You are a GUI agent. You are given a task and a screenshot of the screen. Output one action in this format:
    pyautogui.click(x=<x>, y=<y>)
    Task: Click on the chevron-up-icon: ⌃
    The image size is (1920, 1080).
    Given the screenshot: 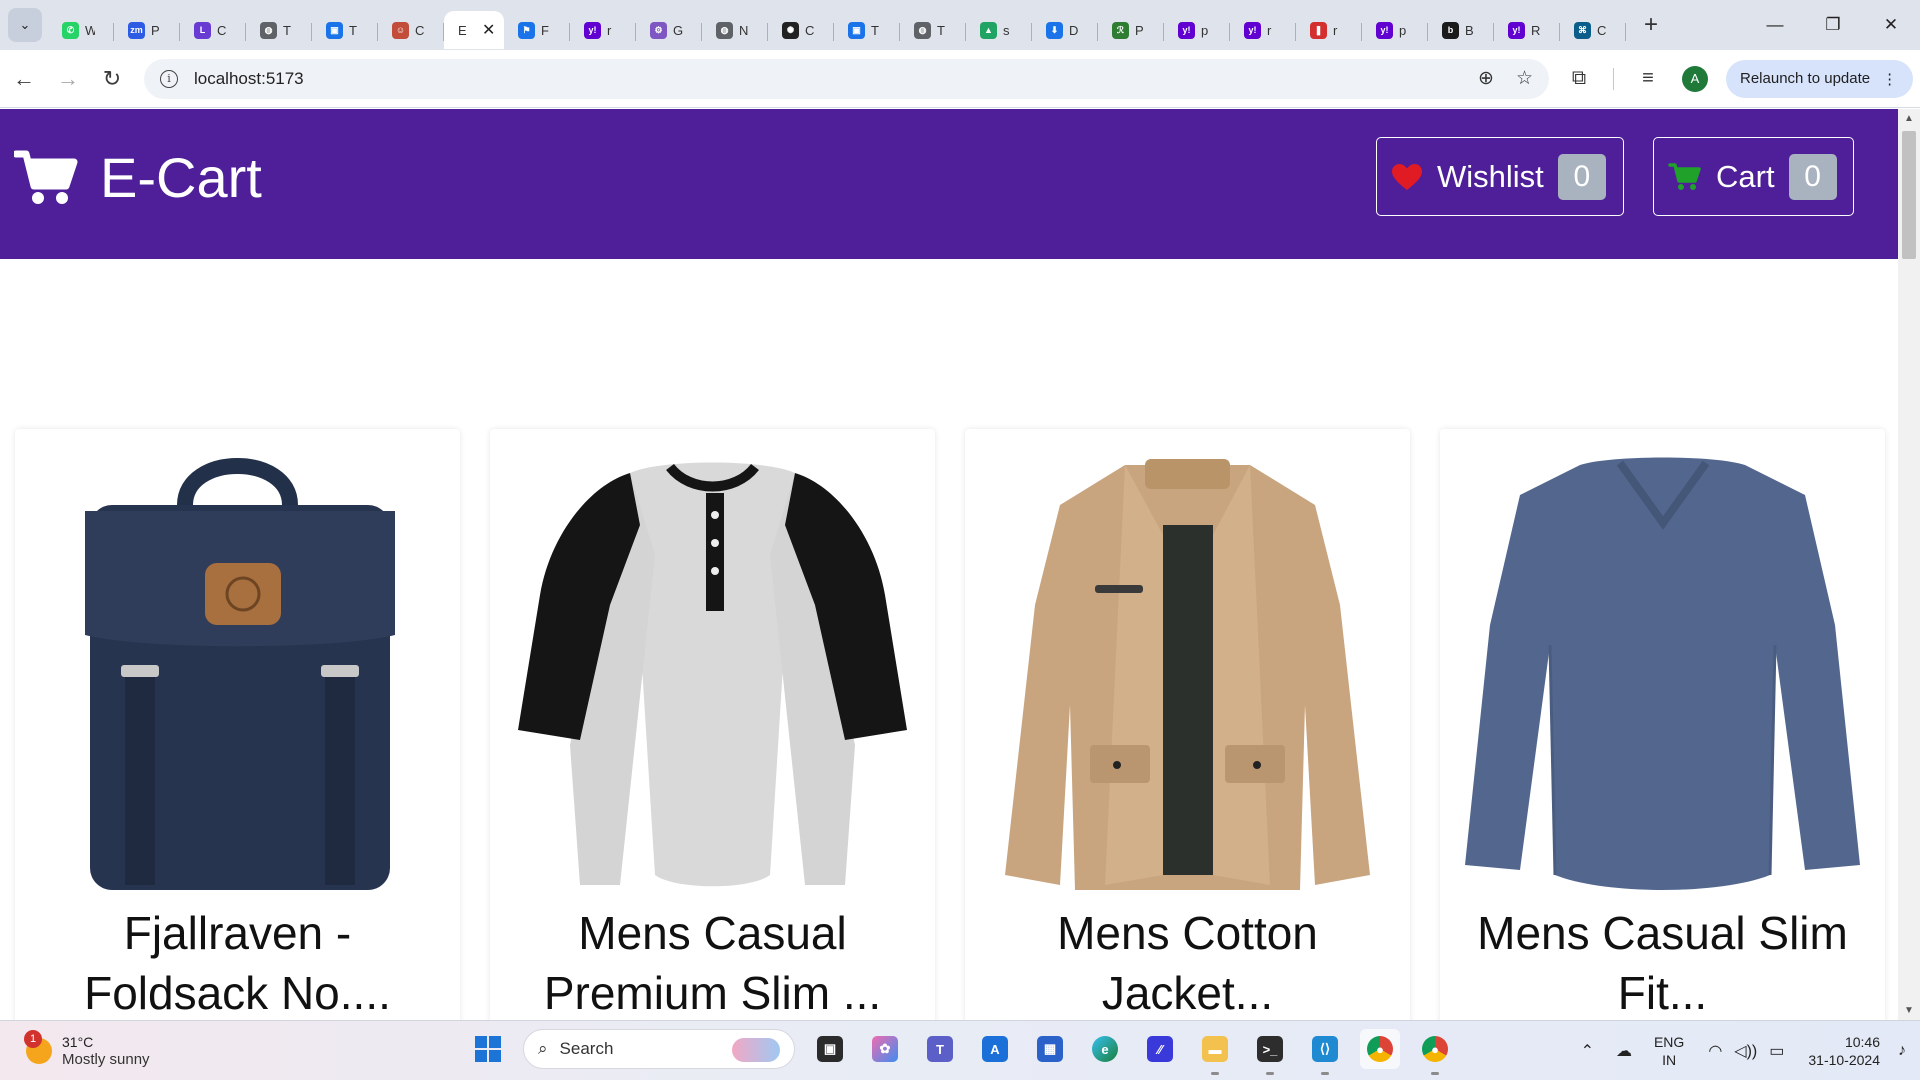 What is the action you would take?
    pyautogui.click(x=1587, y=1051)
    